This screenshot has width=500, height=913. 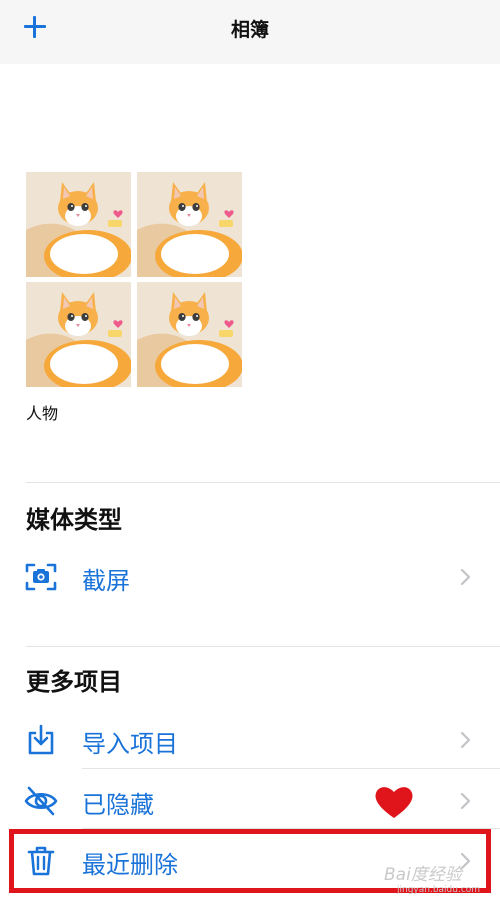 What do you see at coordinates (135, 282) in the screenshot?
I see `people-album` at bounding box center [135, 282].